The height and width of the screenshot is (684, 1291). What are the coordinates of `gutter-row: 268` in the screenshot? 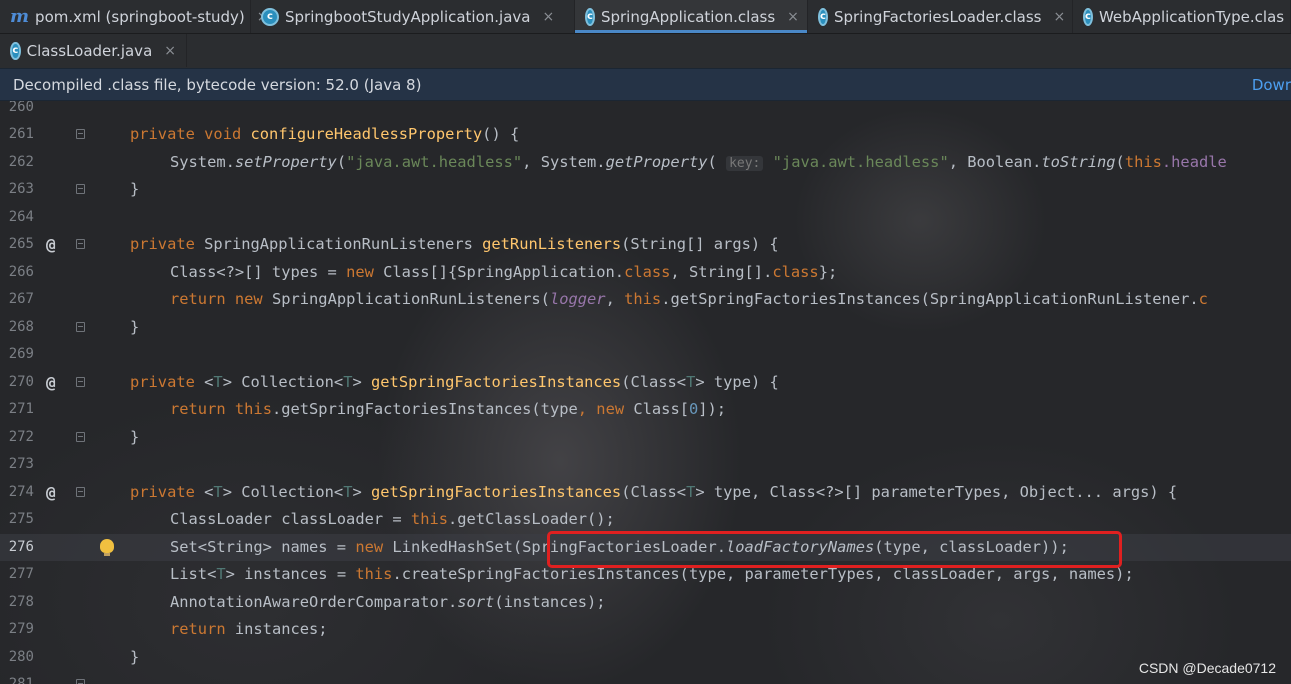 It's located at (645, 328).